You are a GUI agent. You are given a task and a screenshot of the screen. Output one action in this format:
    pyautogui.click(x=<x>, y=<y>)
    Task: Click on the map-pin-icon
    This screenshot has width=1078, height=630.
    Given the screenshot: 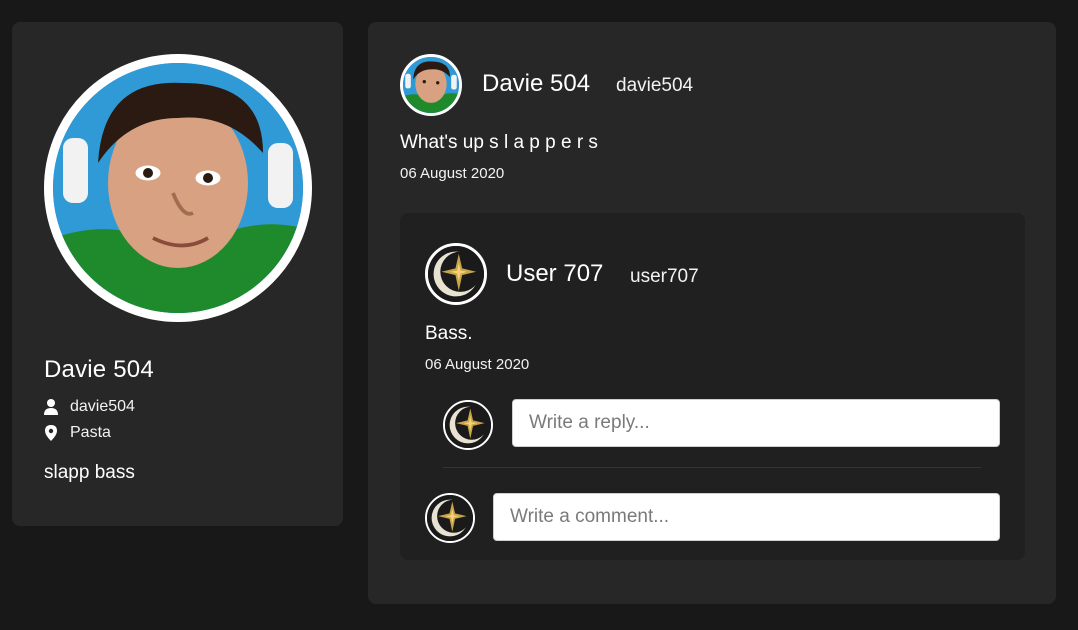 What is the action you would take?
    pyautogui.click(x=51, y=433)
    